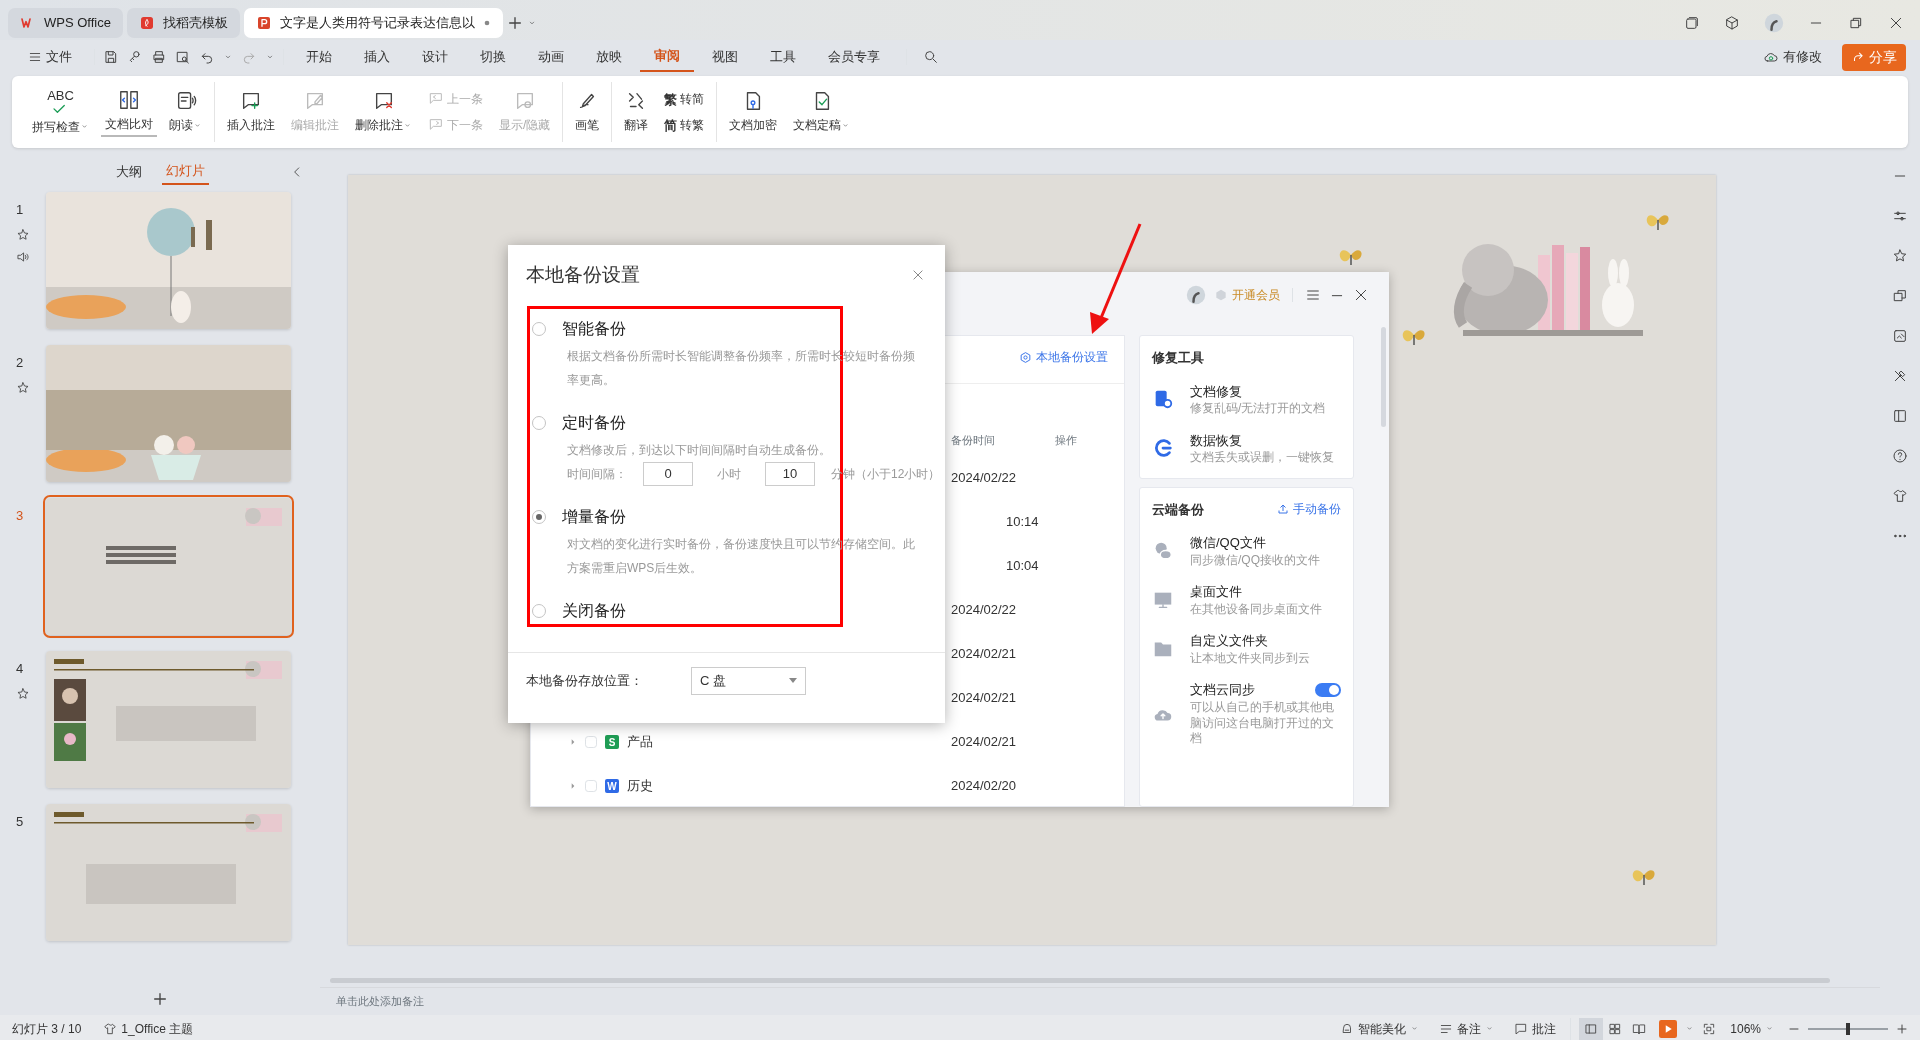  Describe the element at coordinates (783, 57) in the screenshot. I see `ribbon-tab: 工具` at that location.